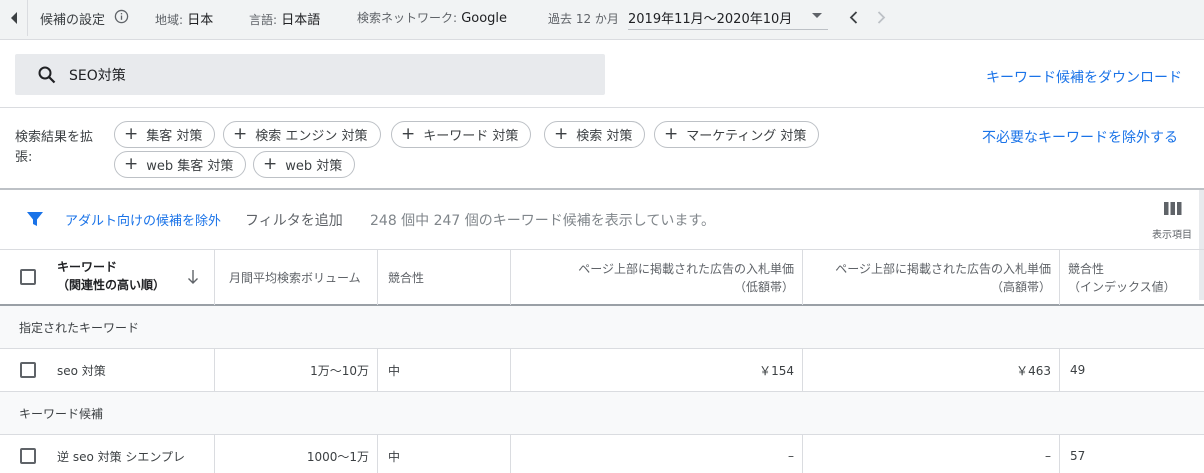 The height and width of the screenshot is (473, 1204). What do you see at coordinates (174, 136) in the screenshot?
I see `chip-label: 集客 対策` at bounding box center [174, 136].